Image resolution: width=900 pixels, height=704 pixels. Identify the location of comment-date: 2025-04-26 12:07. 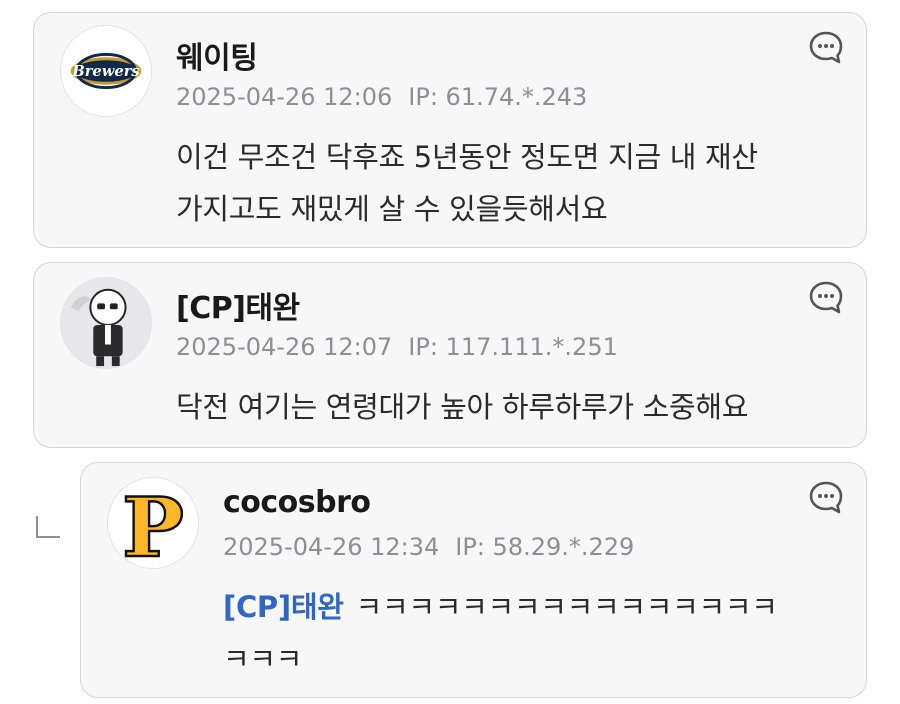
(284, 347).